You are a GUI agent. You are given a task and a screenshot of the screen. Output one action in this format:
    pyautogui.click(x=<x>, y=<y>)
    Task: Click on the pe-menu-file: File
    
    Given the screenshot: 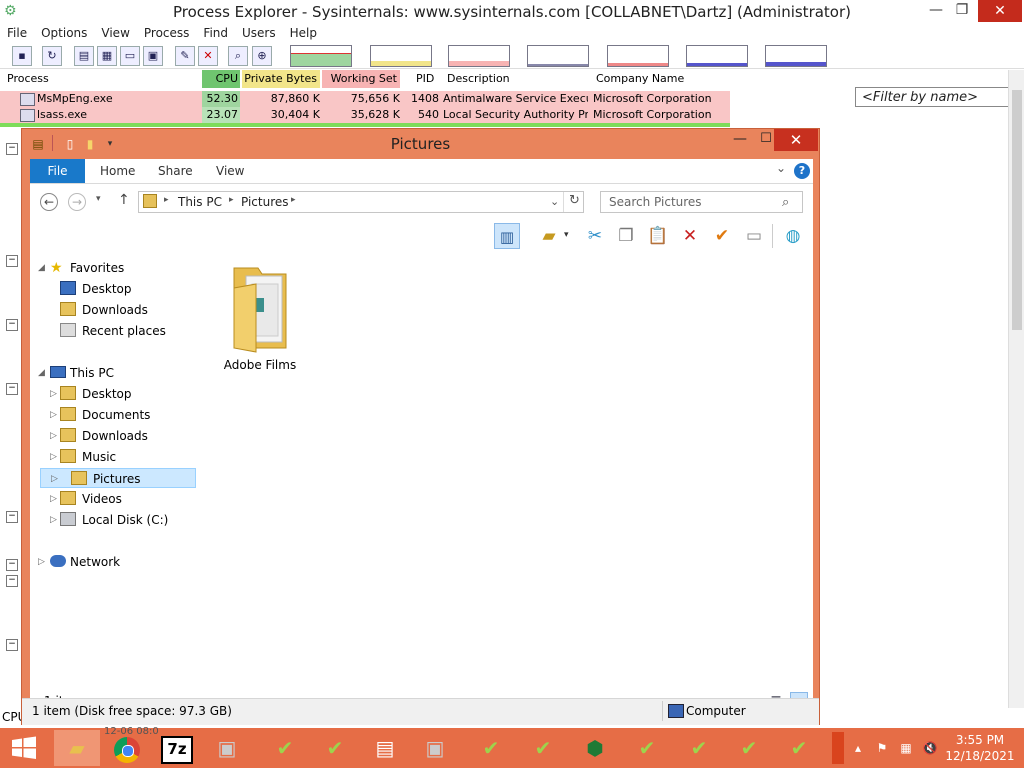 What is the action you would take?
    pyautogui.click(x=17, y=33)
    